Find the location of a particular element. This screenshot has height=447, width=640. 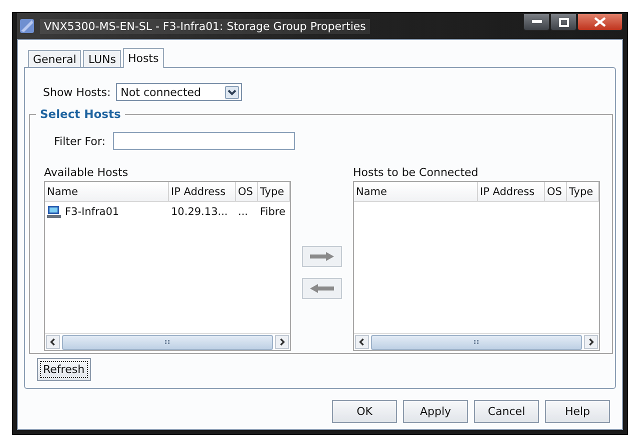

close-button is located at coordinates (600, 22).